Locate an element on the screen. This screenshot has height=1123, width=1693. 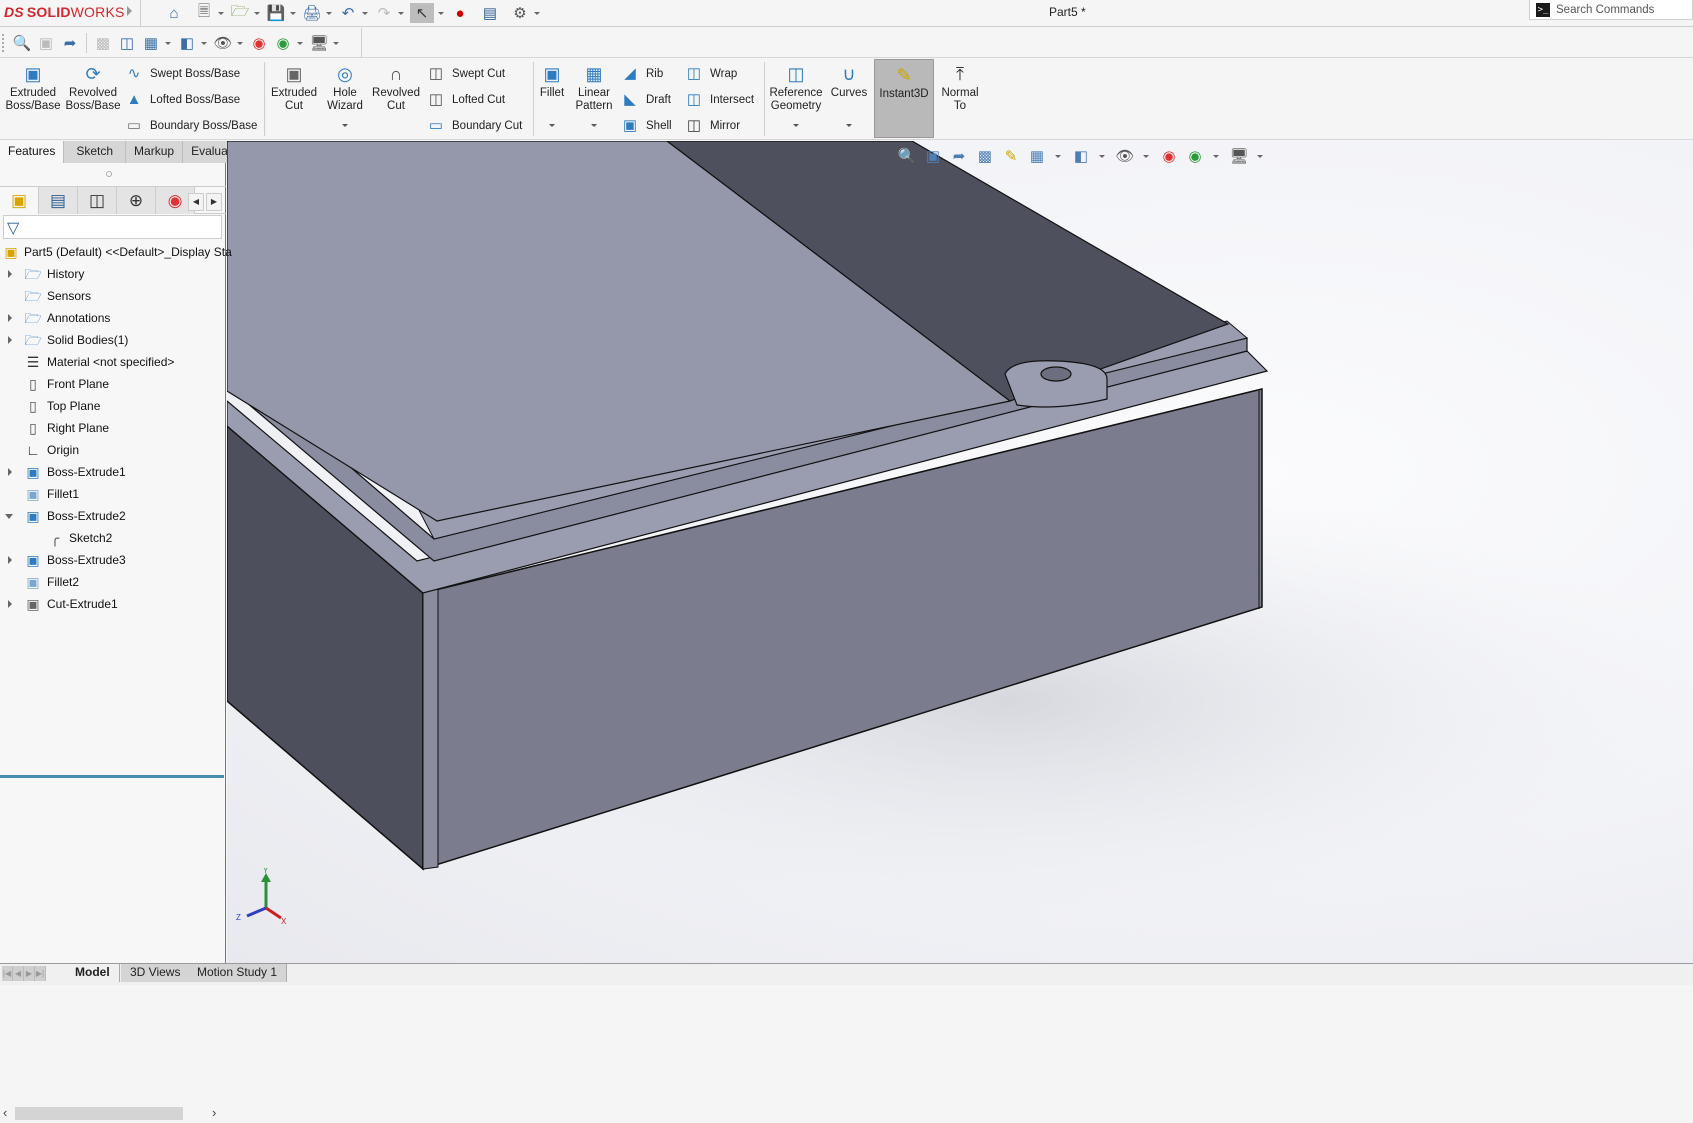
tab-markup: Markup is located at coordinates (155, 152).